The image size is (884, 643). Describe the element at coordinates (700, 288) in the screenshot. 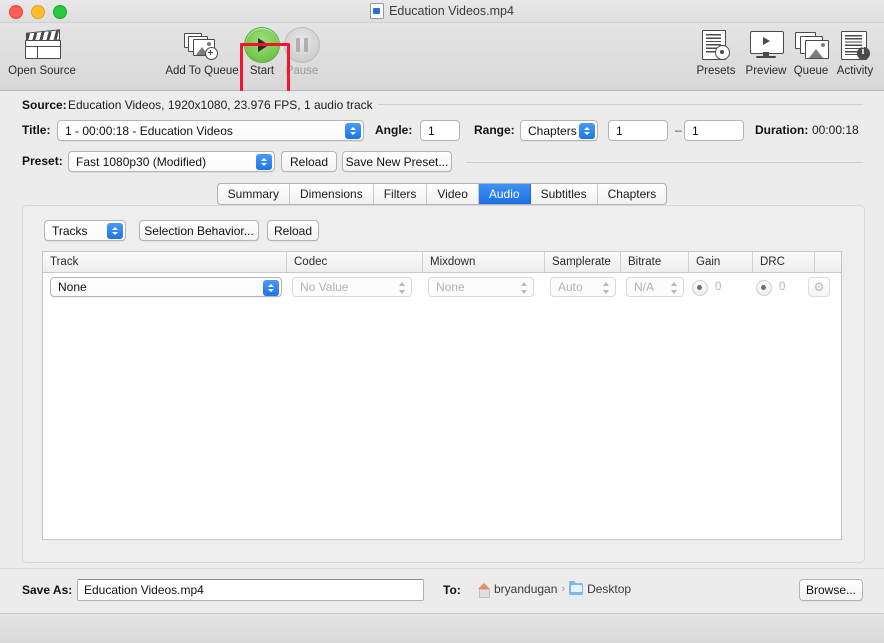

I see `gain-slider-knob` at that location.